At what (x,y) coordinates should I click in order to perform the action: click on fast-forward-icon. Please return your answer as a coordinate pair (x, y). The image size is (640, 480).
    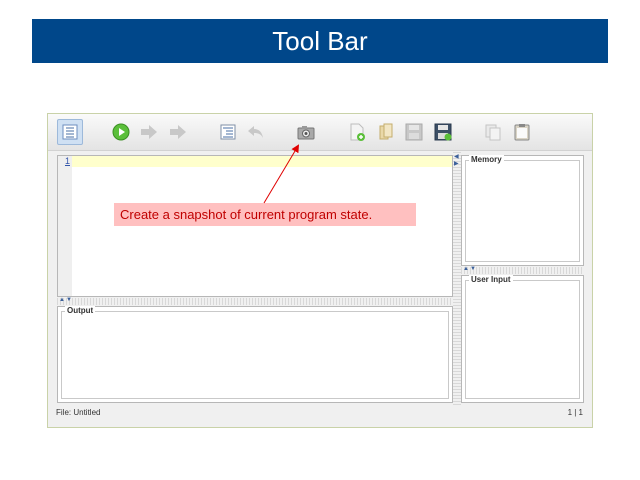
    Looking at the image, I should click on (178, 132).